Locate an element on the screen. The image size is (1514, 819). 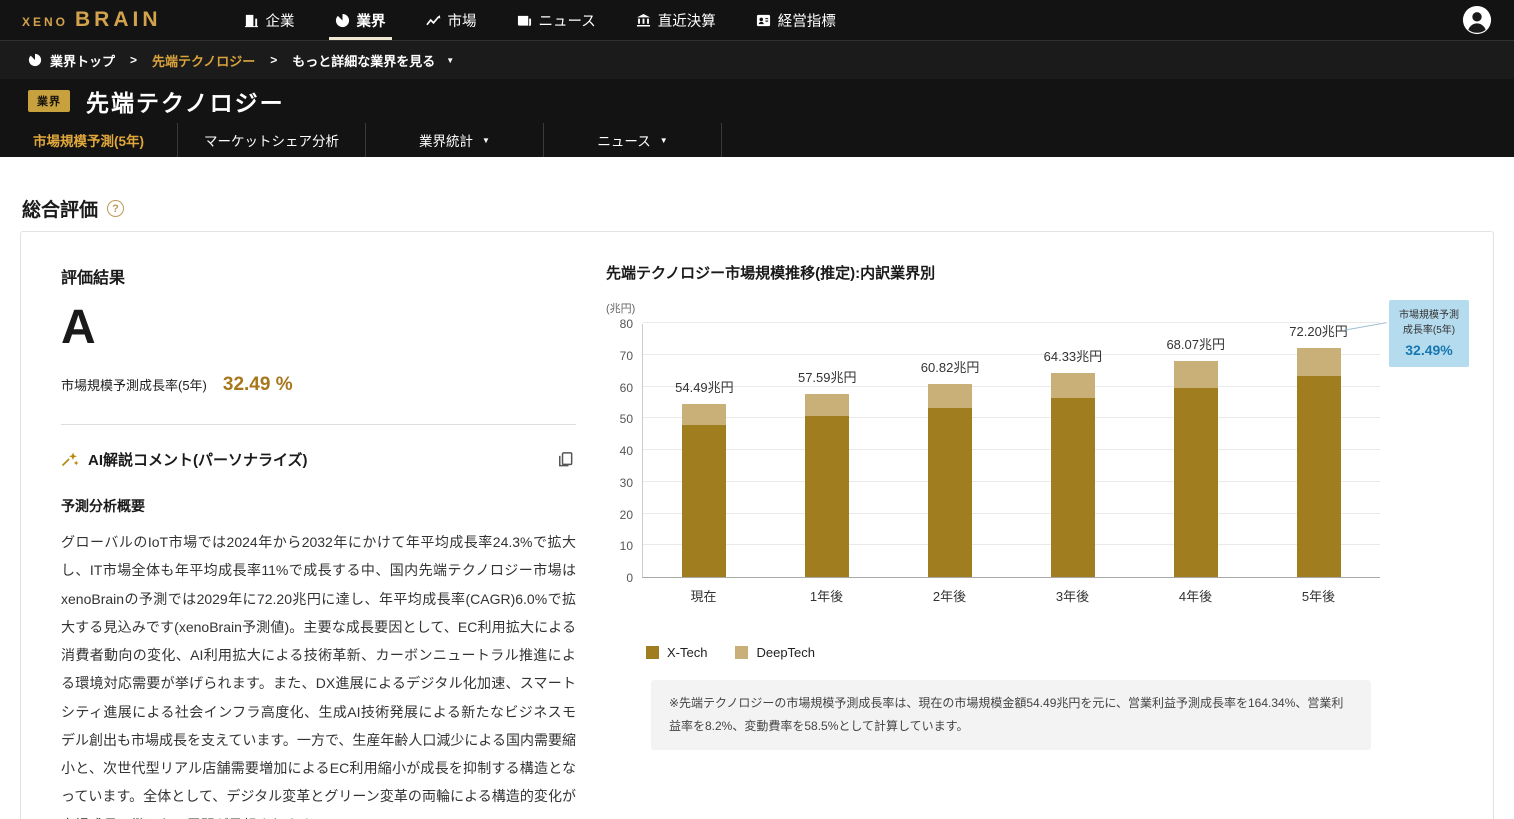
ai-comment-header: AI解説コメント(パーソナライズ) is located at coordinates (318, 459).